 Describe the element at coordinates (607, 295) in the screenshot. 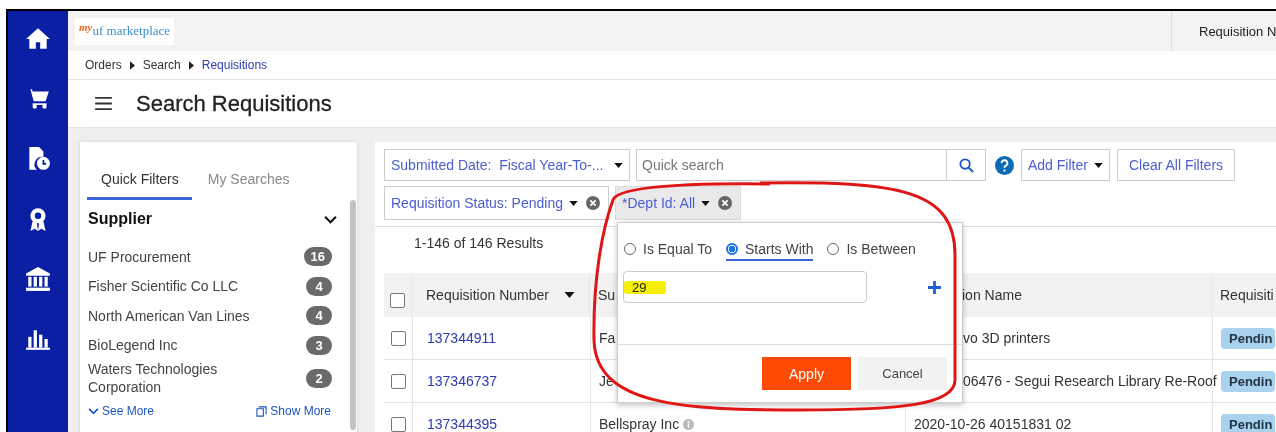

I see `column-header: Su` at that location.